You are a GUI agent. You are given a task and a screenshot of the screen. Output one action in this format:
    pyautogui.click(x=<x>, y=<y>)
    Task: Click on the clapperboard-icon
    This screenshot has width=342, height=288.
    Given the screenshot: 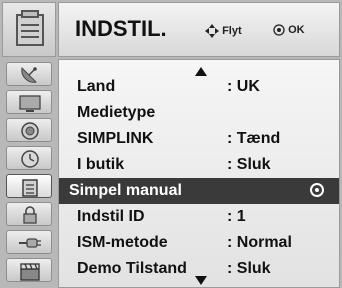 What is the action you would take?
    pyautogui.click(x=30, y=272)
    